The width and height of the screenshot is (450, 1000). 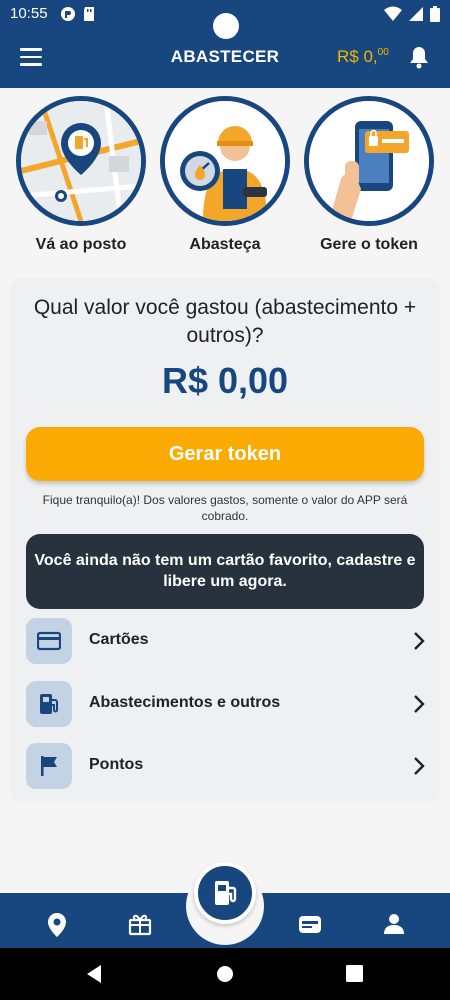 What do you see at coordinates (435, 14) in the screenshot?
I see `battery-icon` at bounding box center [435, 14].